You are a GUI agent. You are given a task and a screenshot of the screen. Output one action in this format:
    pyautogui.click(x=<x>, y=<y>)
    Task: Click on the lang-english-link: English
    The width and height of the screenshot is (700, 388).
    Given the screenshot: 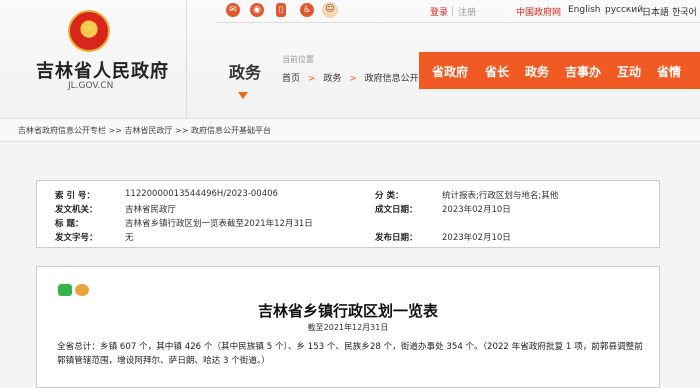 What is the action you would take?
    pyautogui.click(x=584, y=10)
    